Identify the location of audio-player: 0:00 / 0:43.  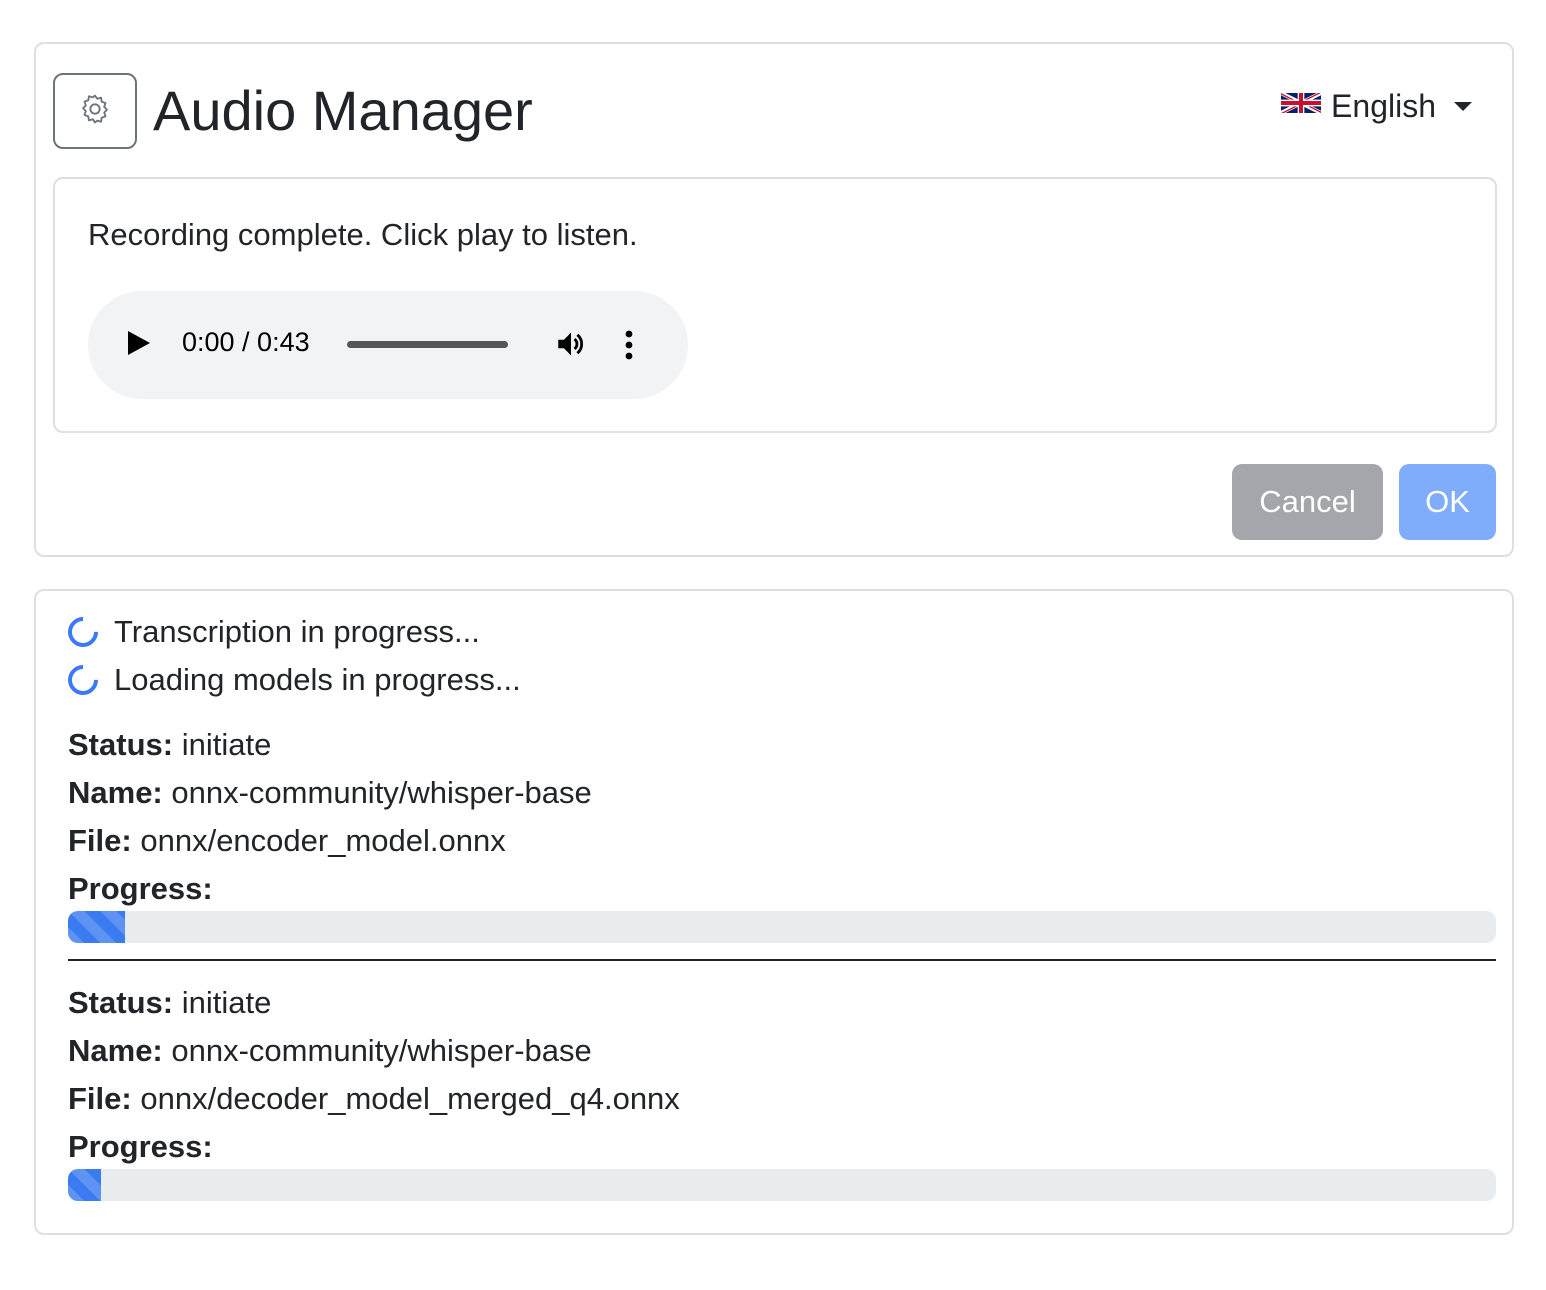
(388, 345).